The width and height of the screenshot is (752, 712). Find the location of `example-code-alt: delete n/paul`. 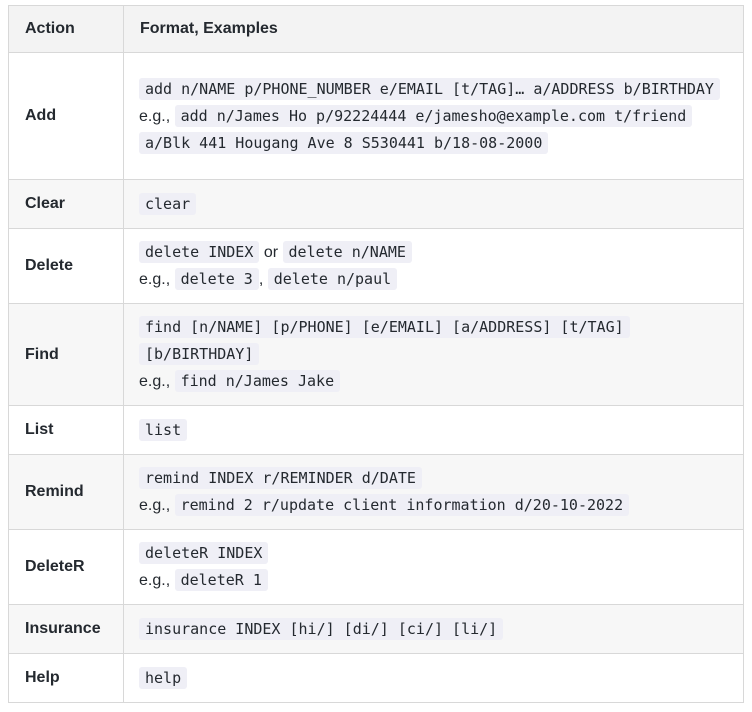

example-code-alt: delete n/paul is located at coordinates (332, 279).